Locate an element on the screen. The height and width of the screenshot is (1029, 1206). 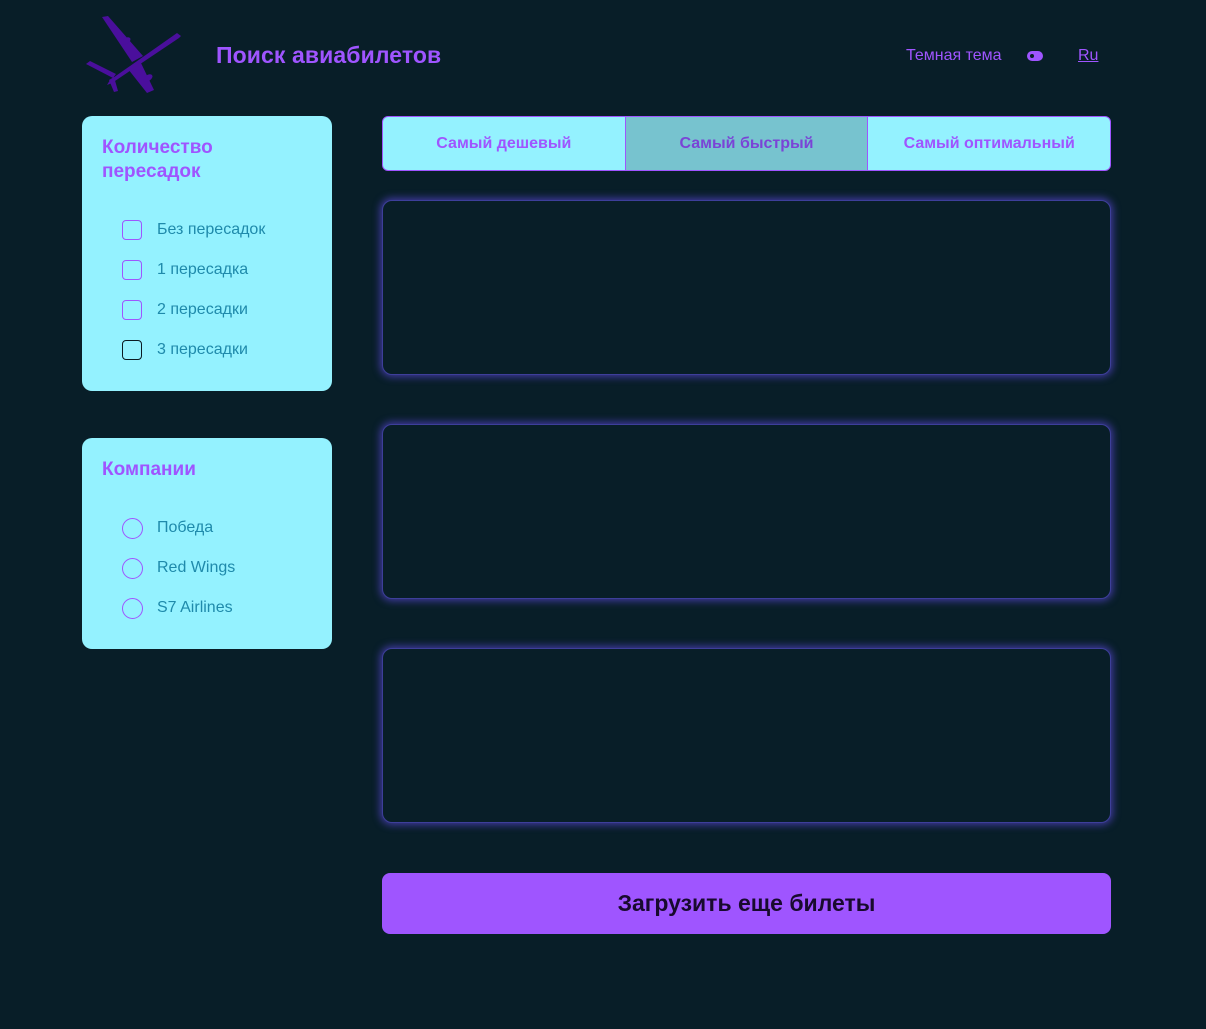
toggle-icon is located at coordinates (1035, 56).